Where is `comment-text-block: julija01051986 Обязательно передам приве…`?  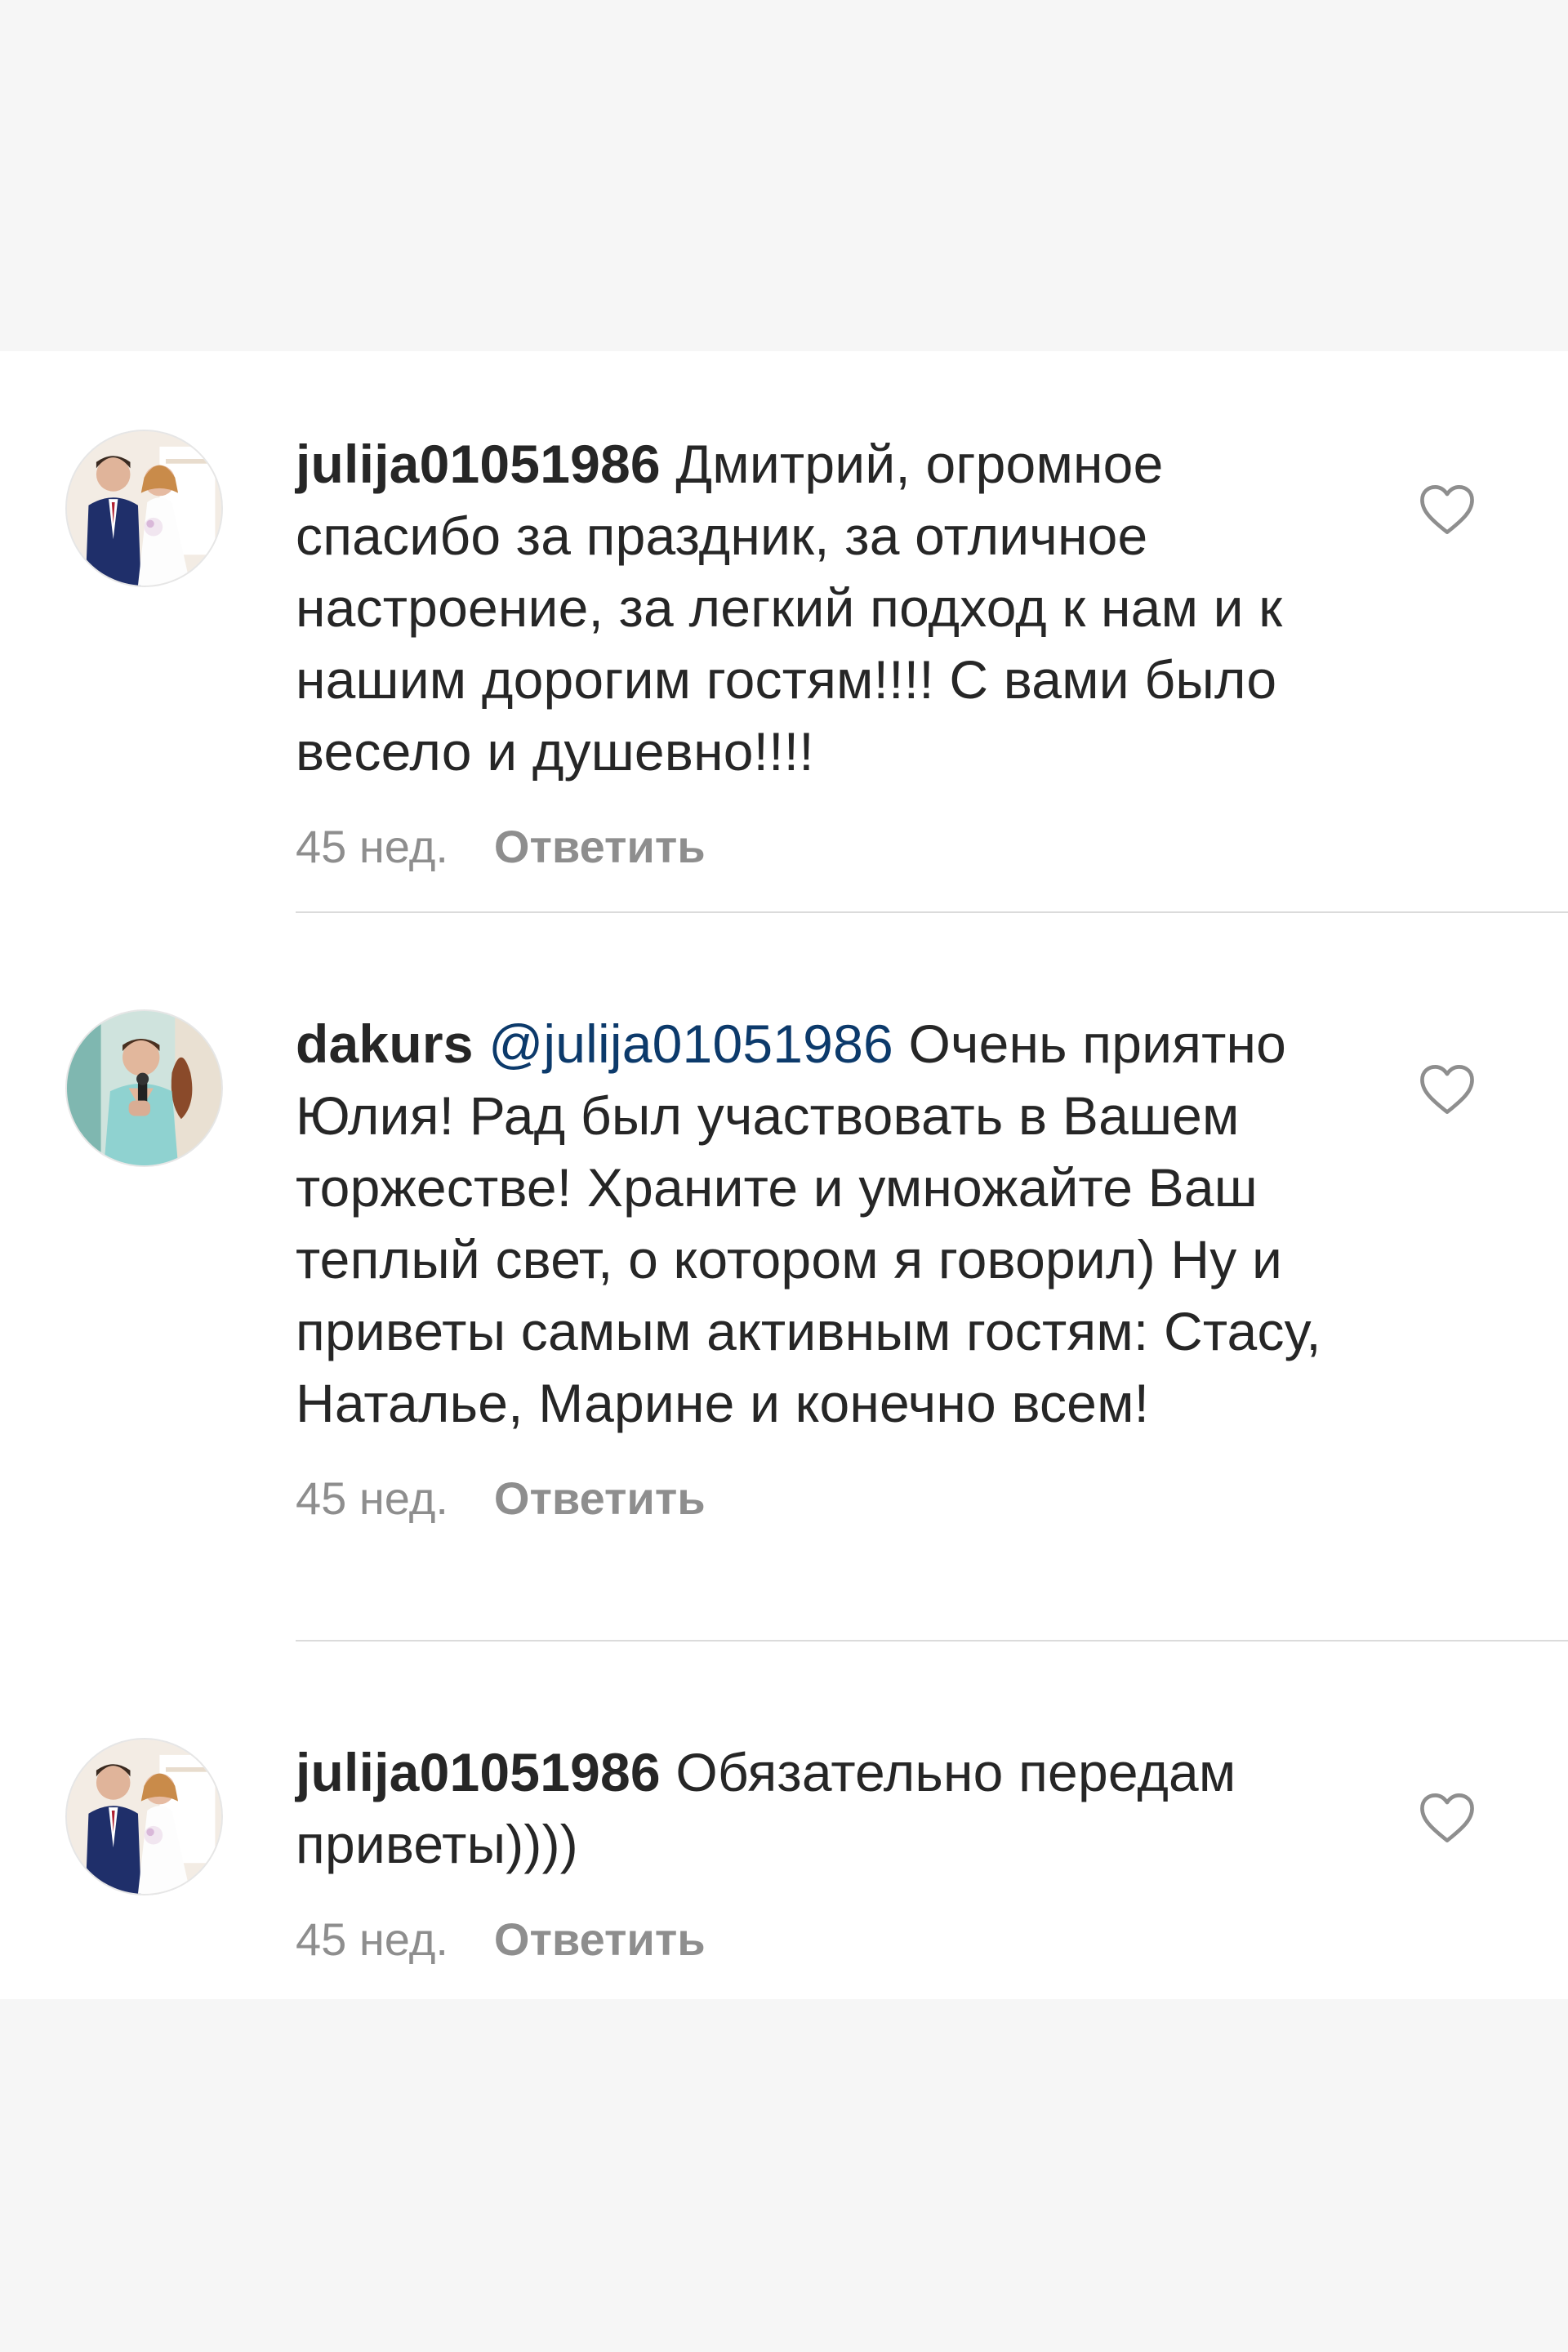
comment-text-block: julija01051986 Обязательно передам приве… is located at coordinates (830, 1808).